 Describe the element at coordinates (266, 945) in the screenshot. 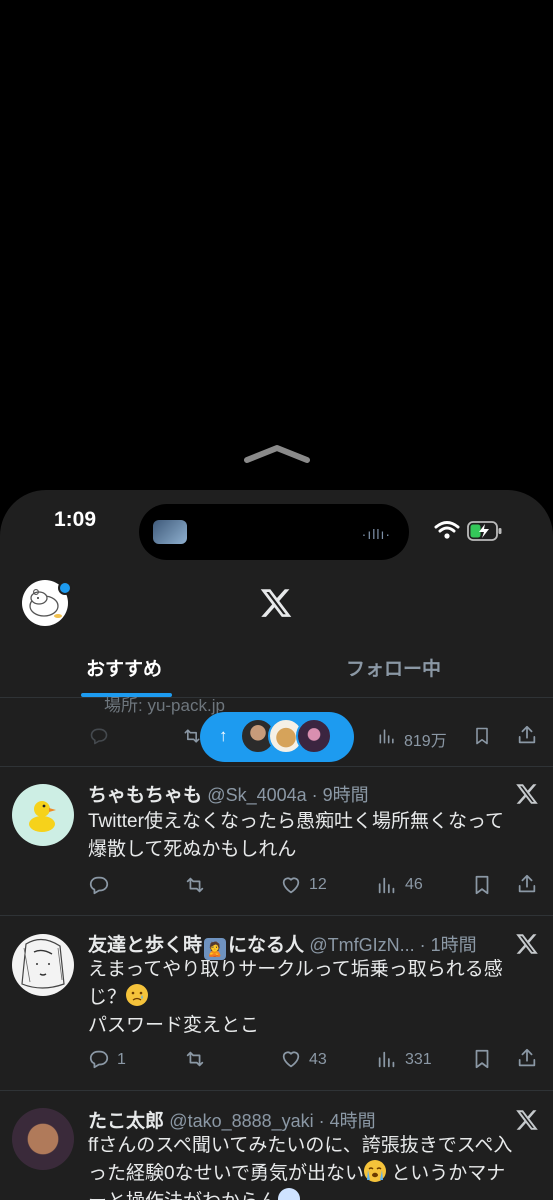

I see `author-name-part: になる人` at that location.